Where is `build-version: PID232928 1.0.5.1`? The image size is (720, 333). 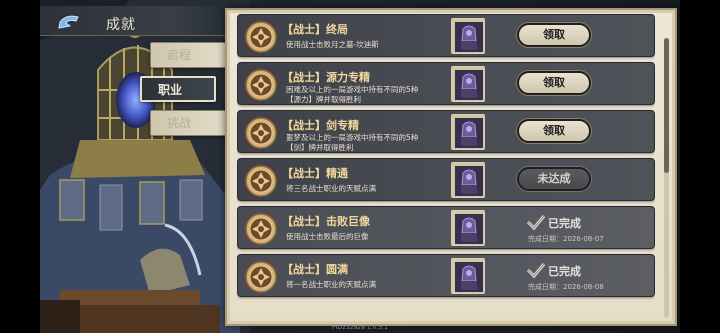
build-version: PID232928 1.0.5.1 is located at coordinates (360, 327).